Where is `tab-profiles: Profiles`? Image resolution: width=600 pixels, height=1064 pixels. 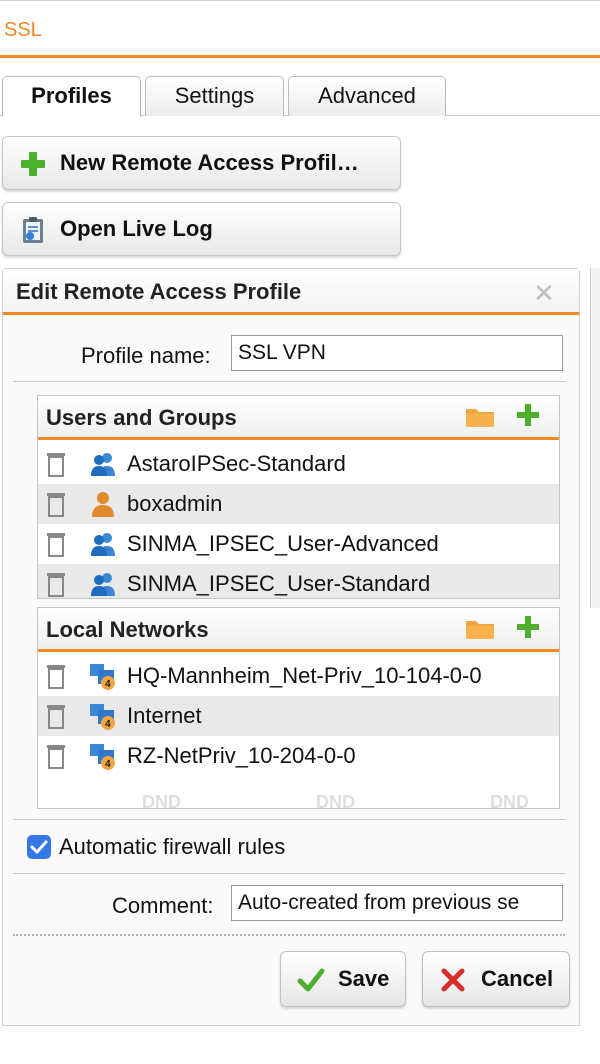 tab-profiles: Profiles is located at coordinates (71, 96).